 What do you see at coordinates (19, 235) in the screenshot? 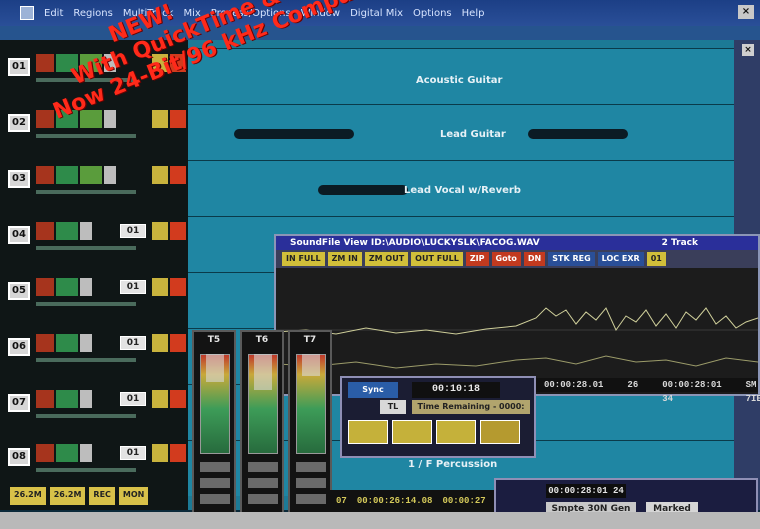
I see `track-number: 04` at bounding box center [19, 235].